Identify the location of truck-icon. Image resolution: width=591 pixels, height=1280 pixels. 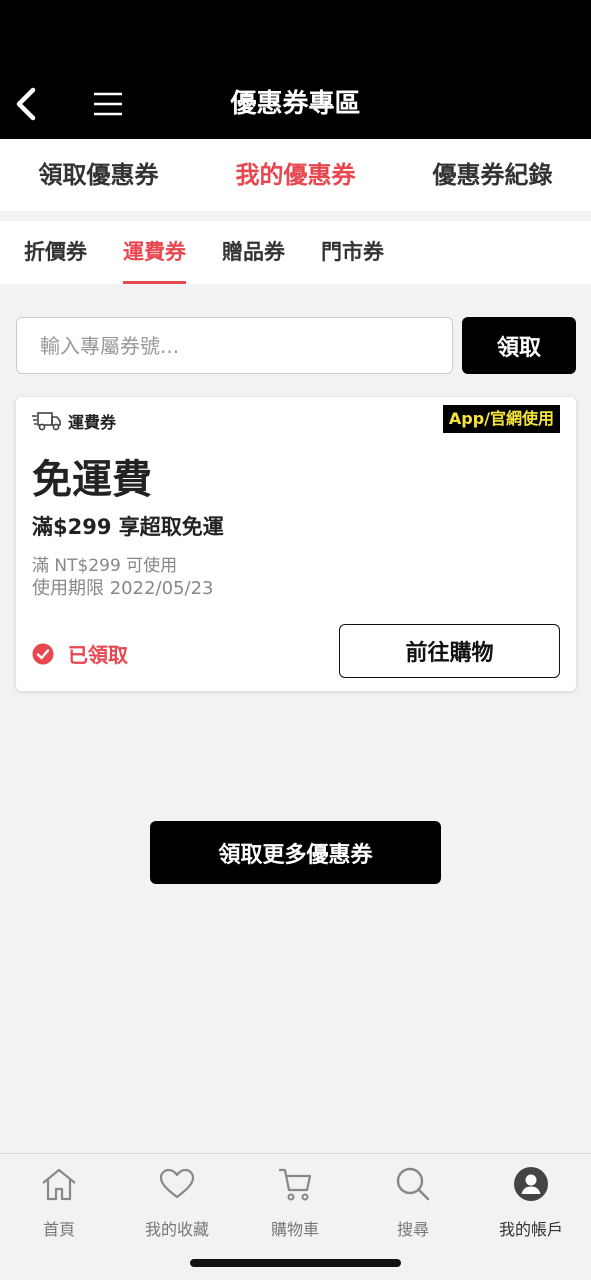
(46, 421).